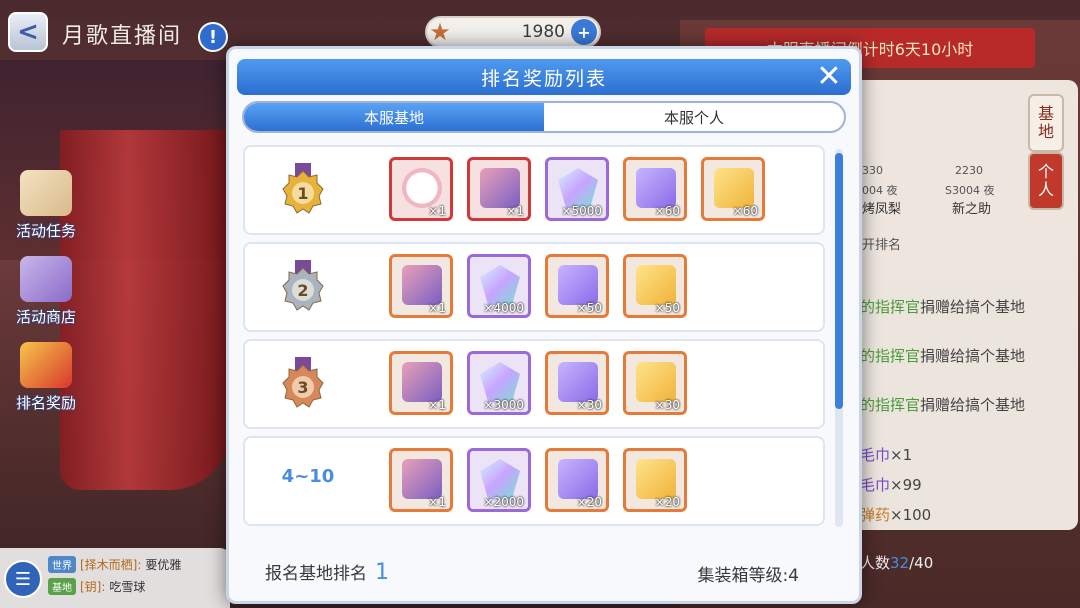 The width and height of the screenshot is (1080, 608). I want to click on chat-sender: [择木而栖]:, so click(111, 565).